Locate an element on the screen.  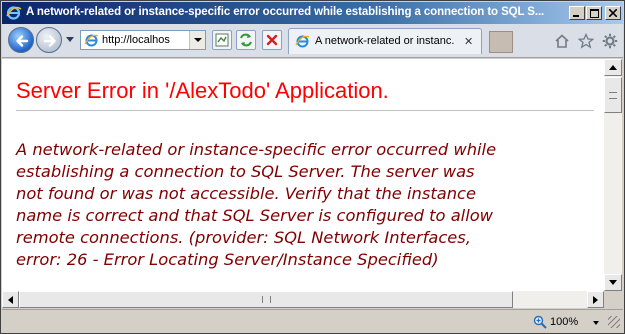
page-title: Server Error in '/AlexTodo' Application. is located at coordinates (202, 90).